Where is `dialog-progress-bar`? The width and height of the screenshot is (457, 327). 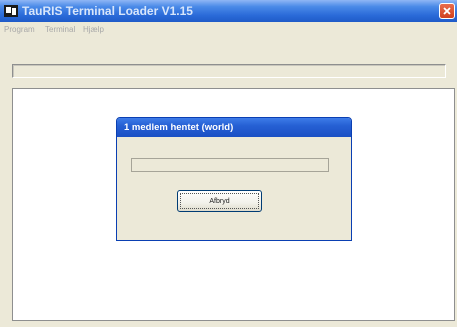 dialog-progress-bar is located at coordinates (230, 165).